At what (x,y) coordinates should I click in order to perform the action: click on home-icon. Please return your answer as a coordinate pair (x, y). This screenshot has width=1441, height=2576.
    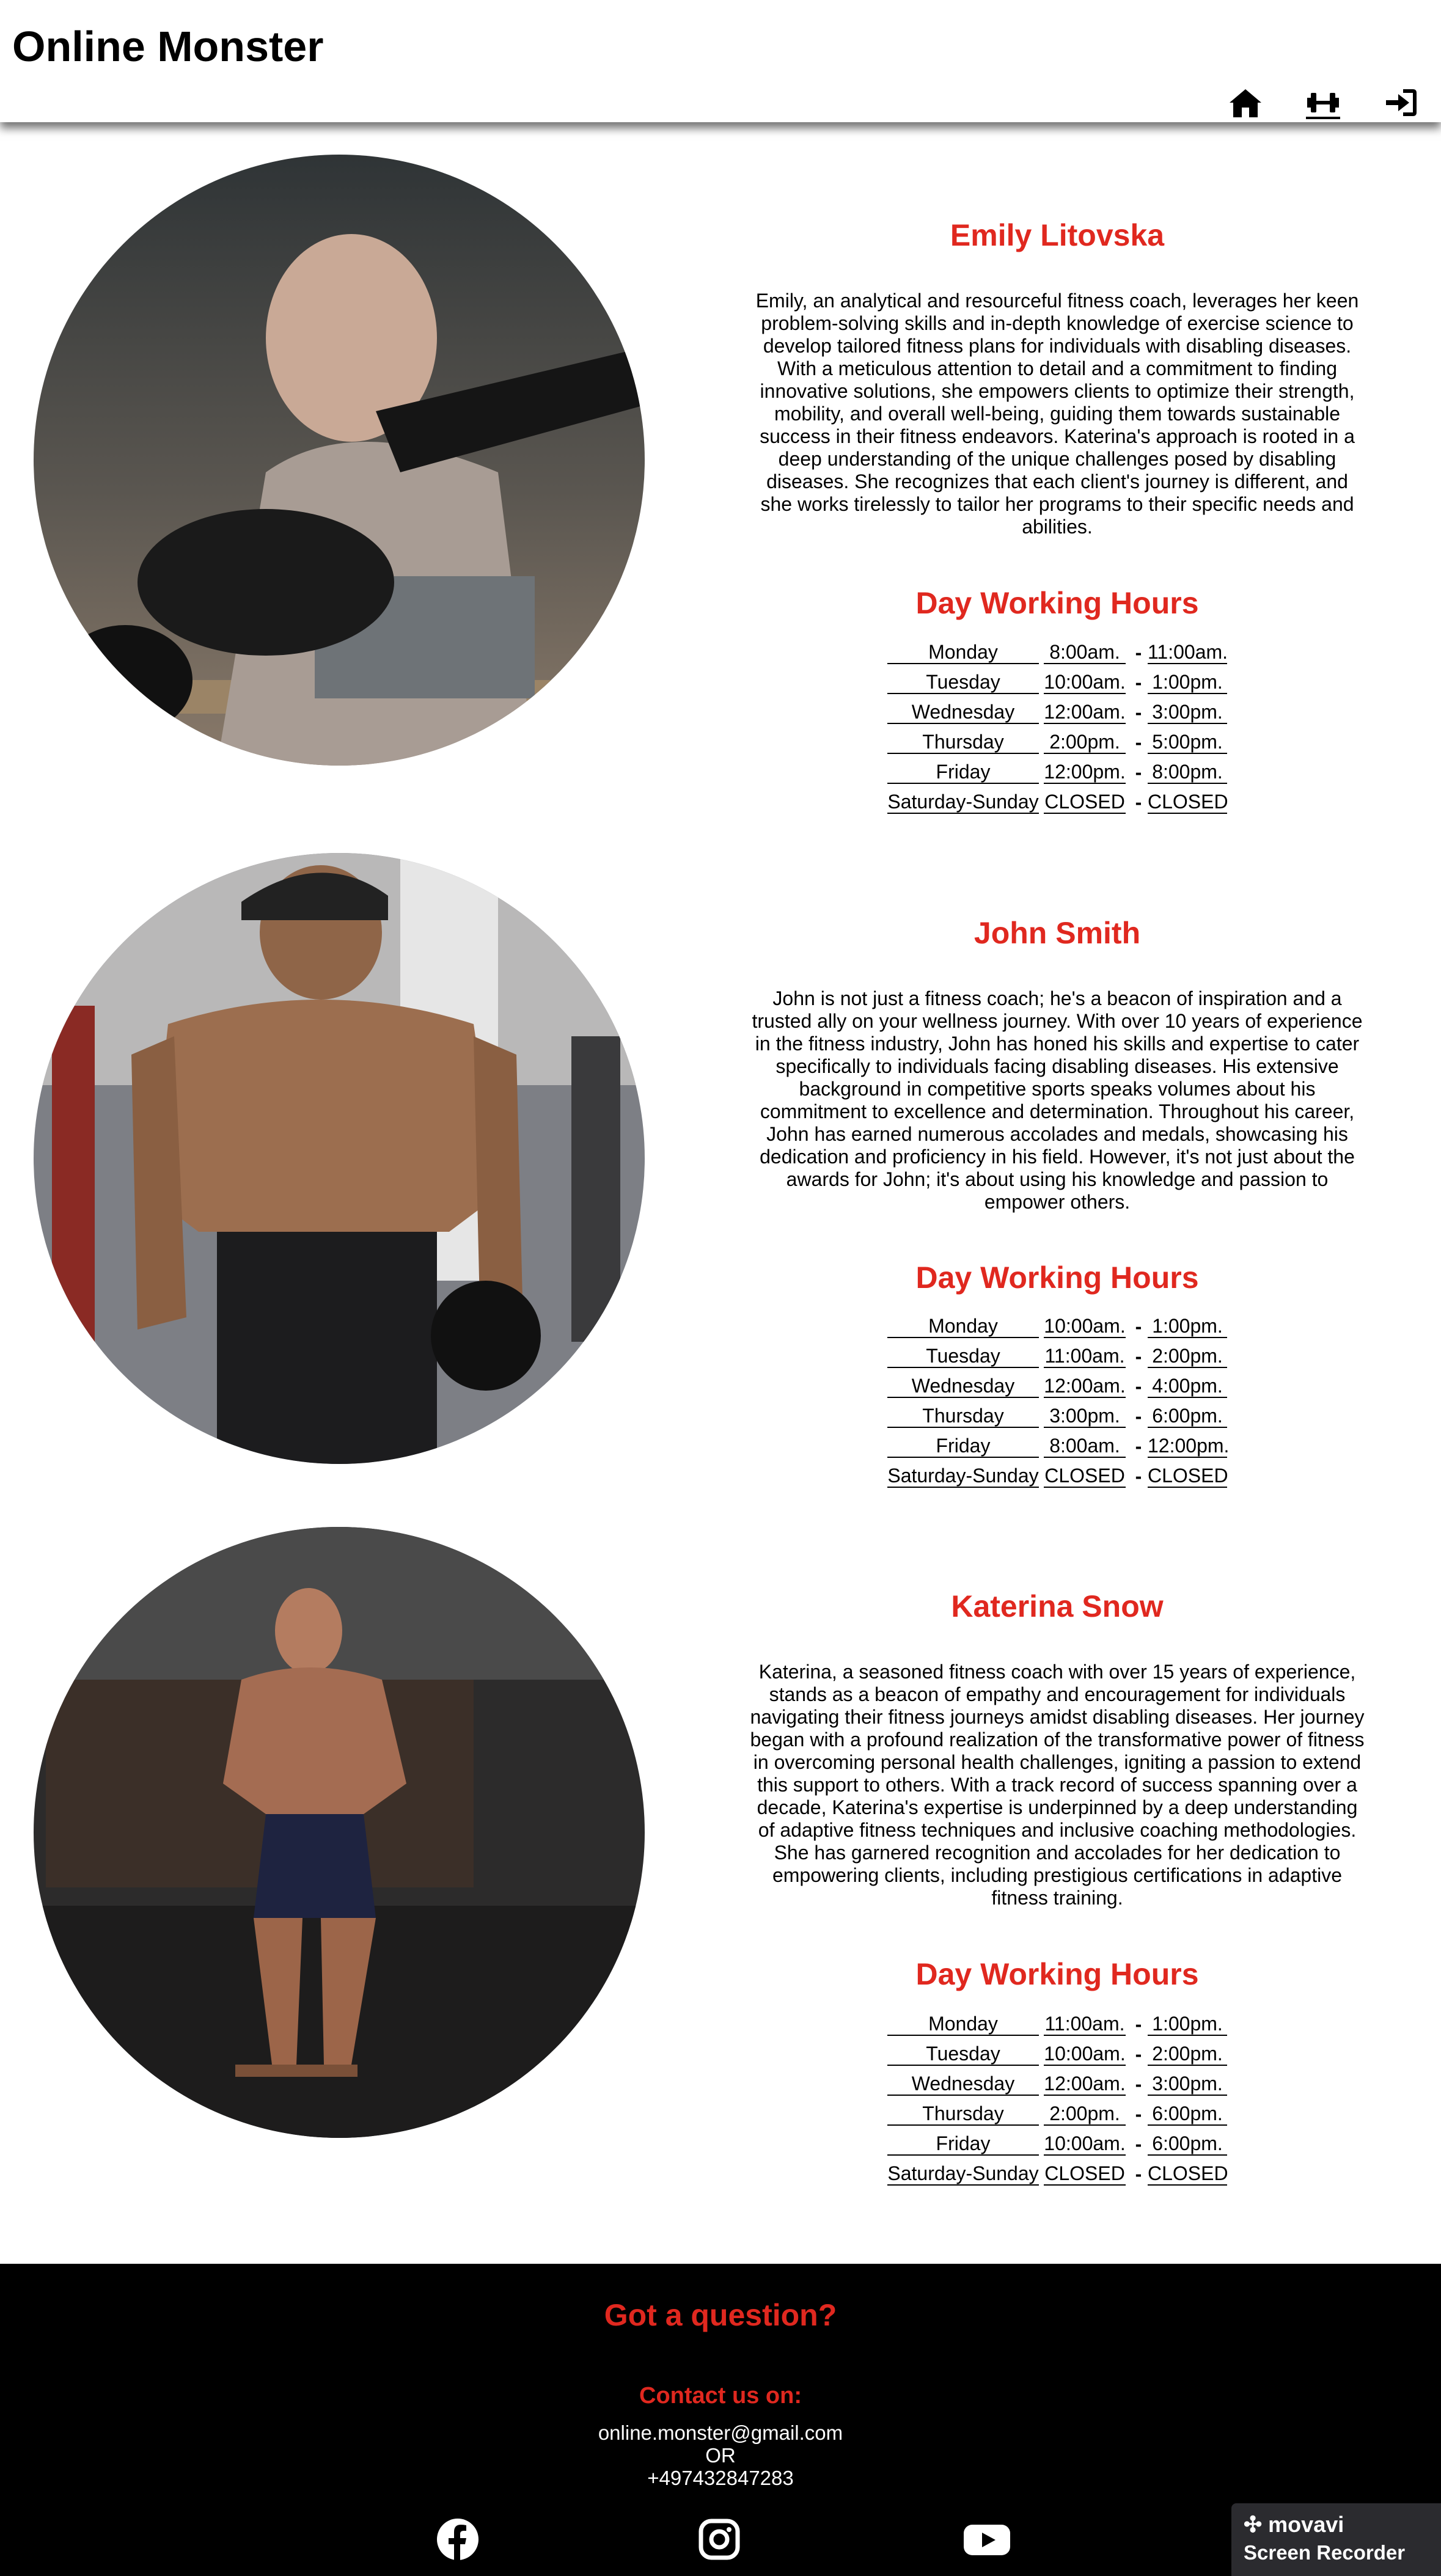
    Looking at the image, I should click on (1246, 102).